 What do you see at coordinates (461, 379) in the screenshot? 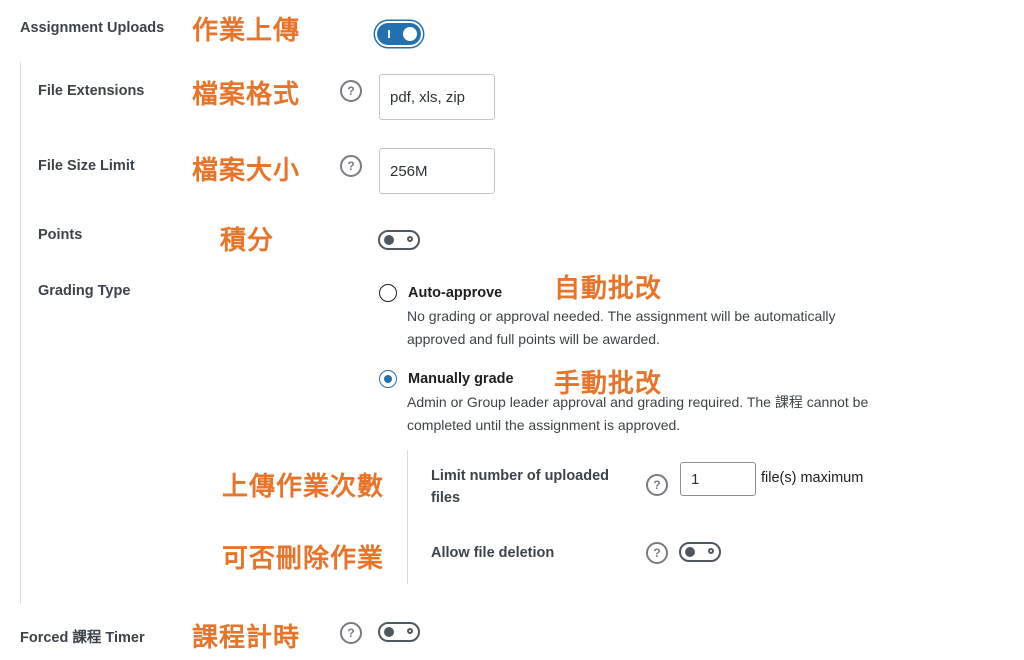
I see `manually-grade-title: Manually grade` at bounding box center [461, 379].